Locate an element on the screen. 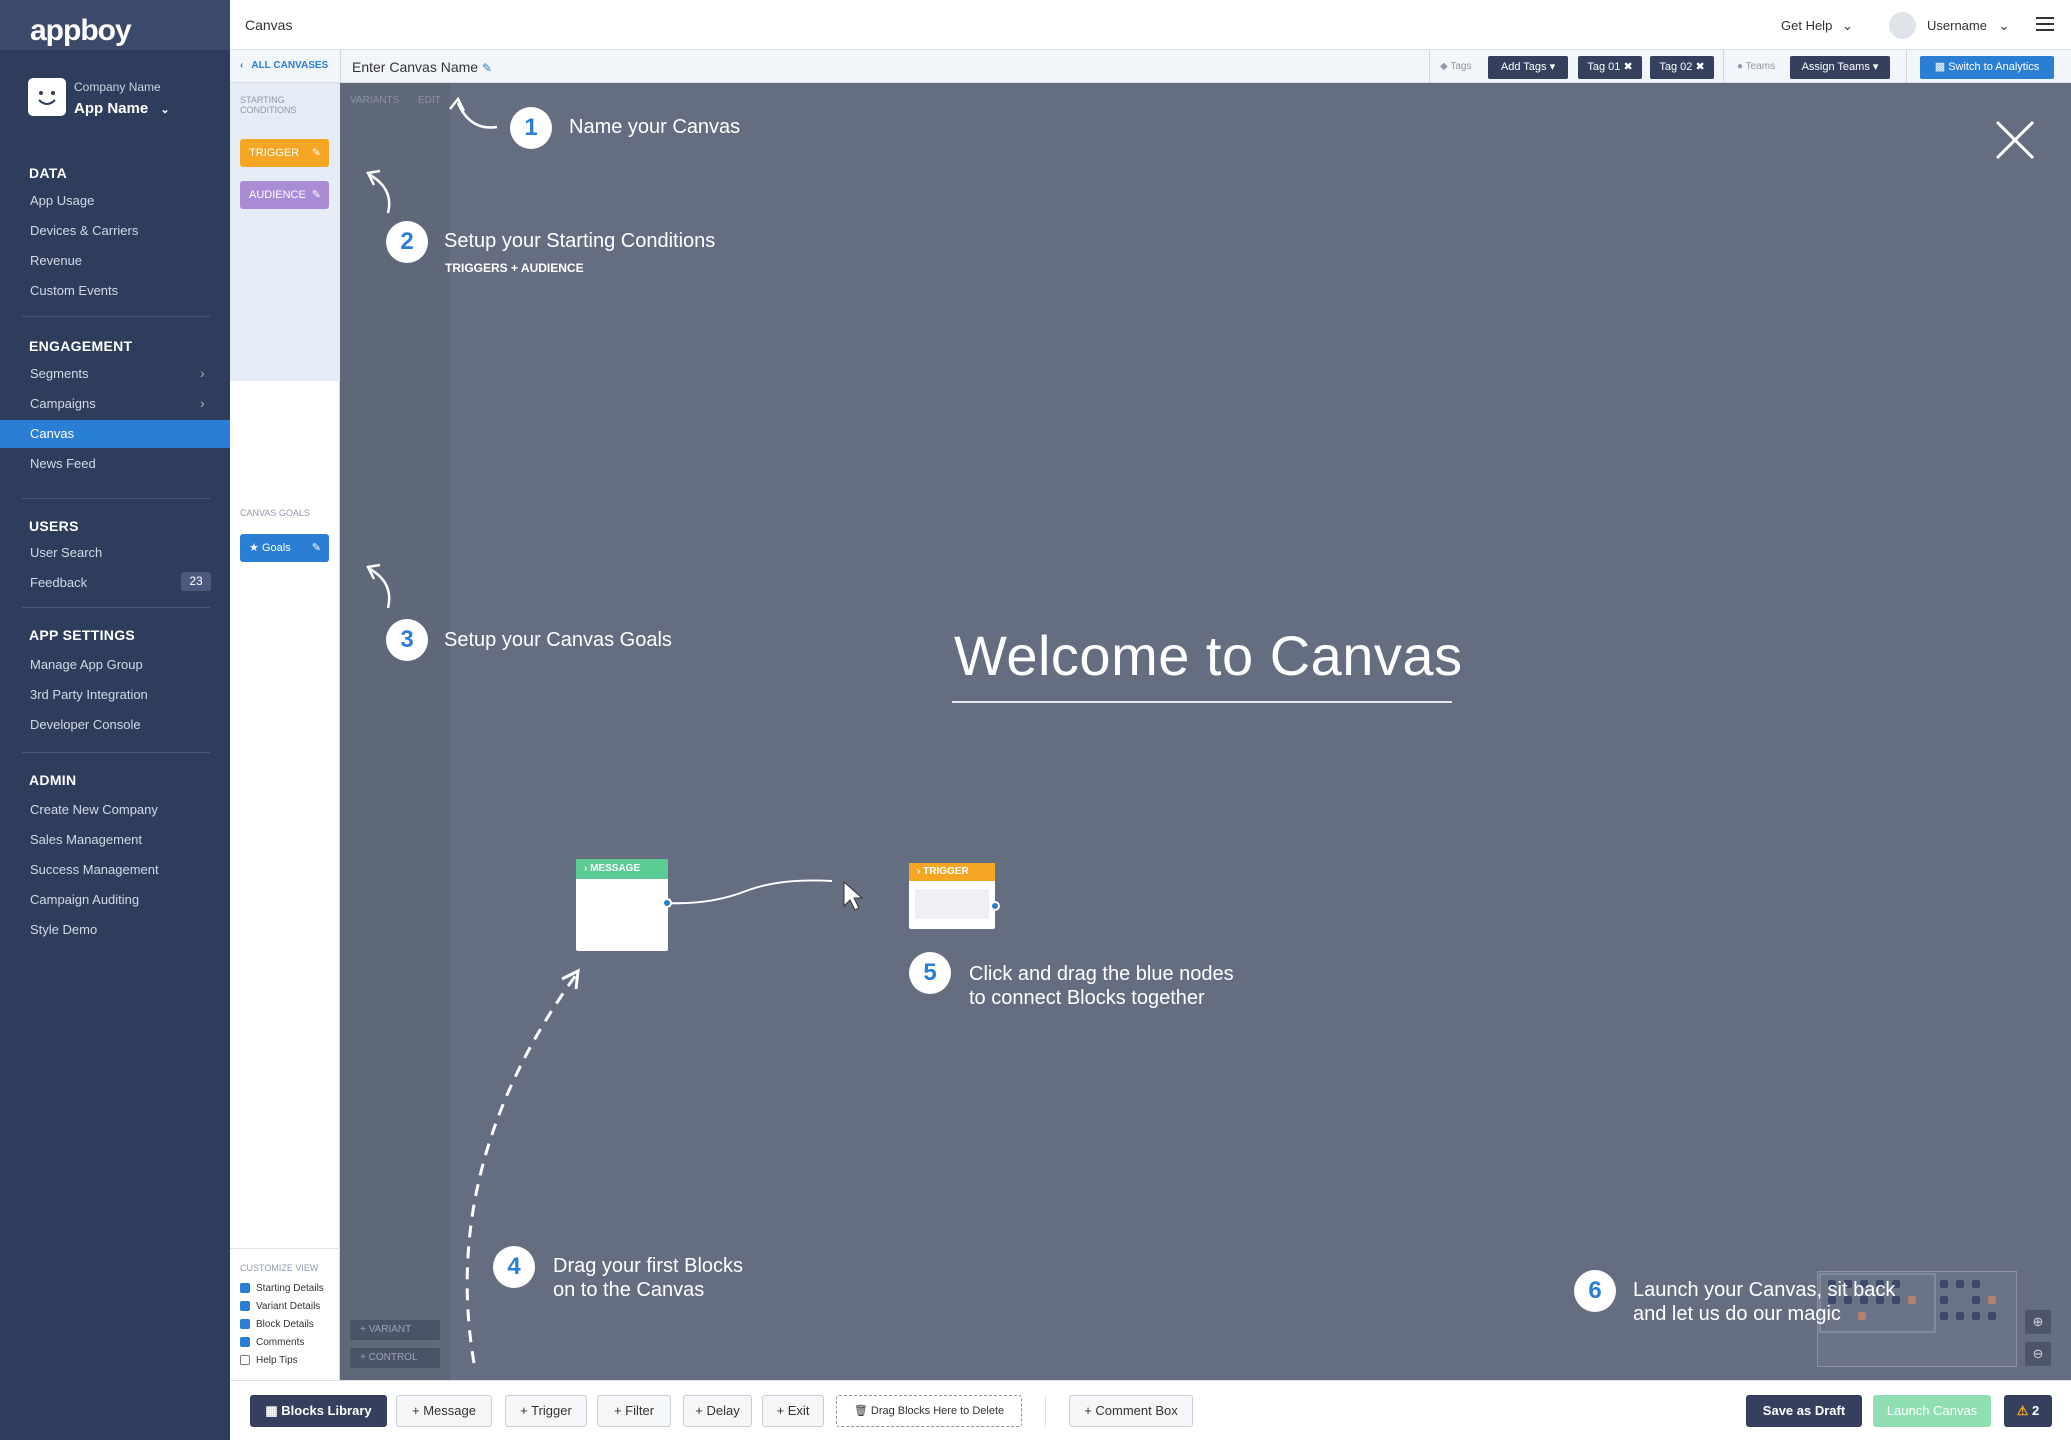 This screenshot has width=2071, height=1440. all-canvases-link: ‹ ALL CANVASES is located at coordinates (284, 65).